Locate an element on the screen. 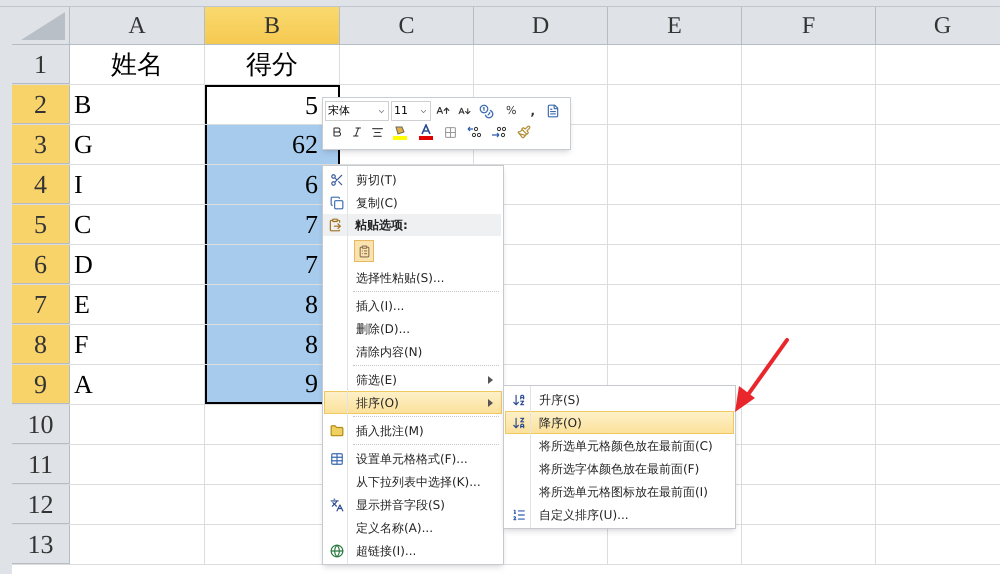 The image size is (1000, 574). row-header: 12 is located at coordinates (41, 504).